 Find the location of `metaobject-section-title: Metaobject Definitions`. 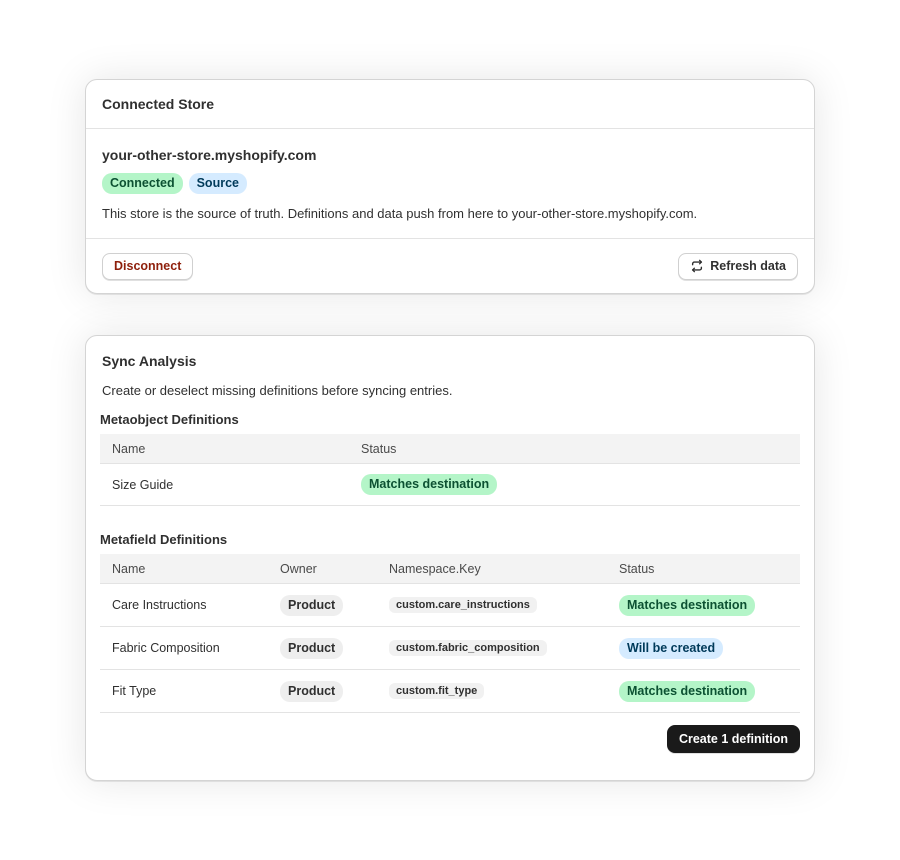

metaobject-section-title: Metaobject Definitions is located at coordinates (169, 419).